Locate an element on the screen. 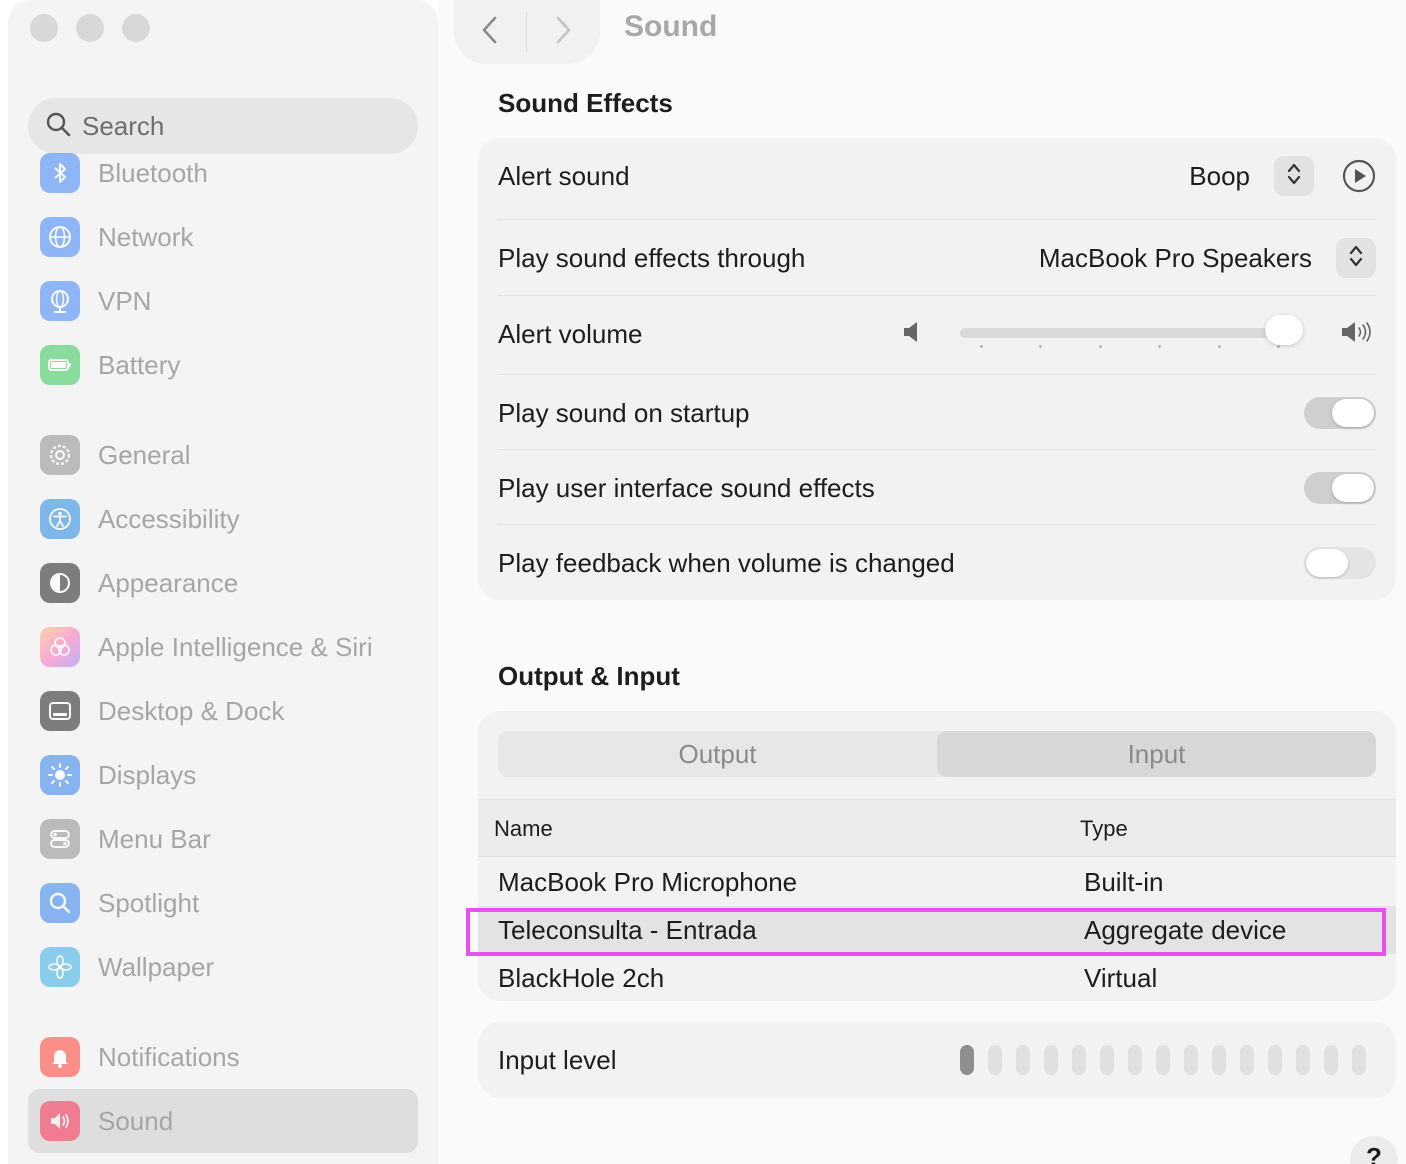 The width and height of the screenshot is (1406, 1164). search-icon is located at coordinates (58, 126).